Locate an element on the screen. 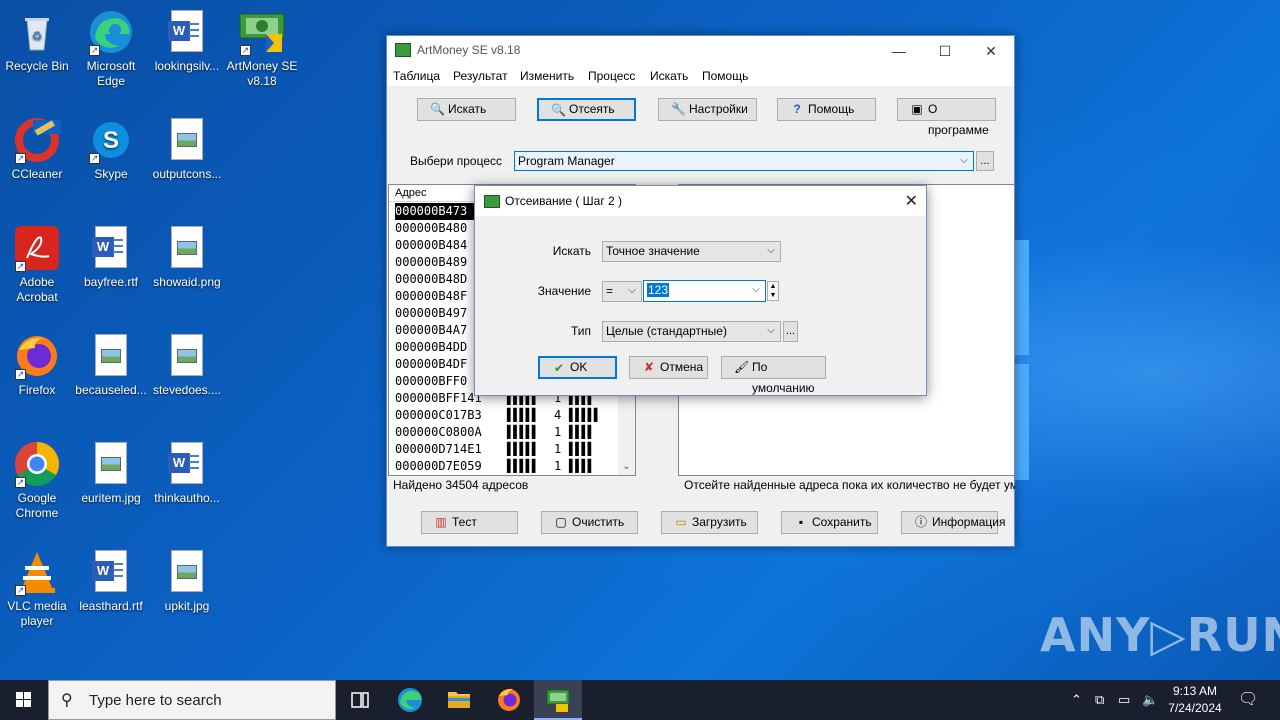 This screenshot has width=1280, height=720. menu-result: Результат is located at coordinates (480, 76).